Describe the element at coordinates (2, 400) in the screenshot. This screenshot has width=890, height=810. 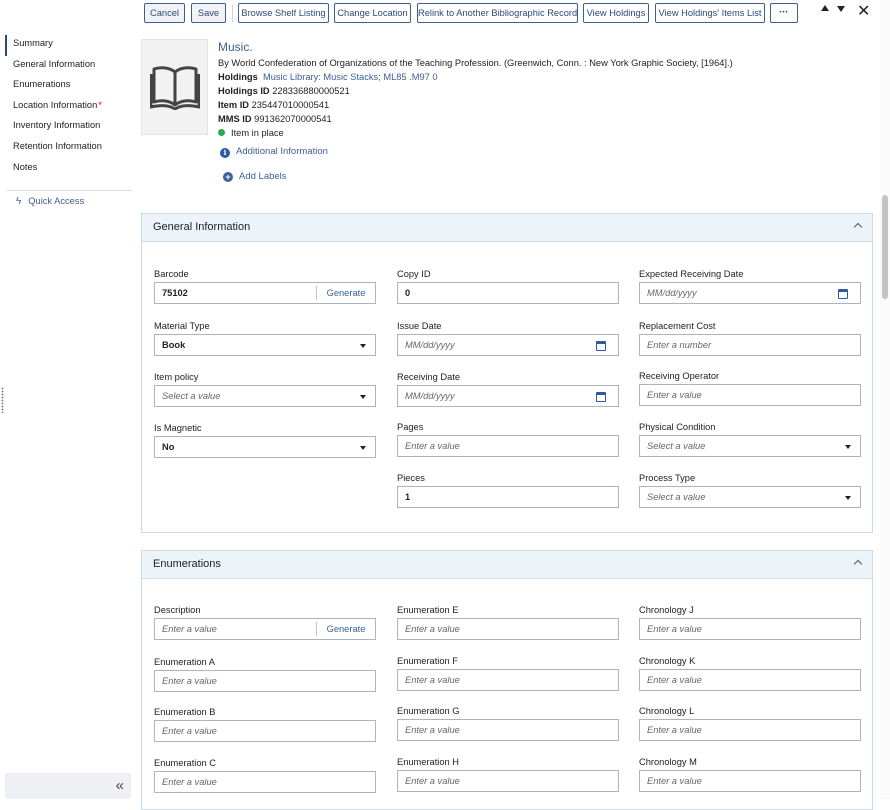
I see `resize-handle` at that location.